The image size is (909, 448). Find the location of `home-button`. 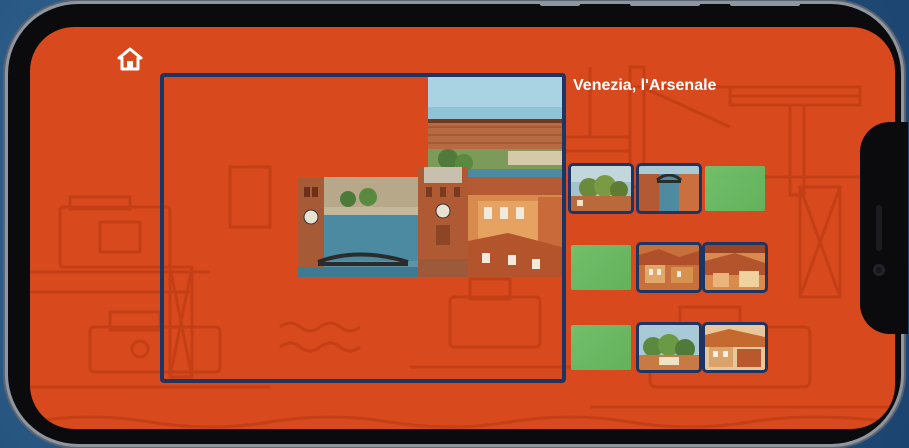

home-button is located at coordinates (130, 59).